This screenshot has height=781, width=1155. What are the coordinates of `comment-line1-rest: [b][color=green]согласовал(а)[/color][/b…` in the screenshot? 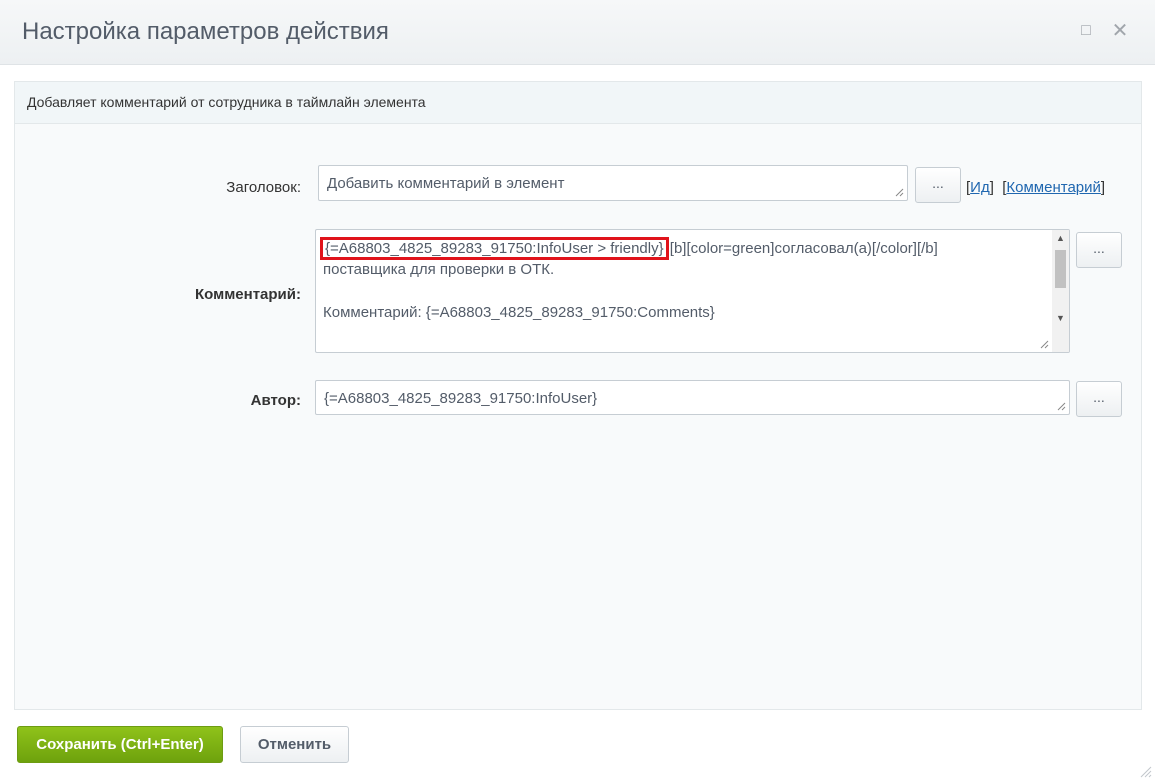 It's located at (803, 248).